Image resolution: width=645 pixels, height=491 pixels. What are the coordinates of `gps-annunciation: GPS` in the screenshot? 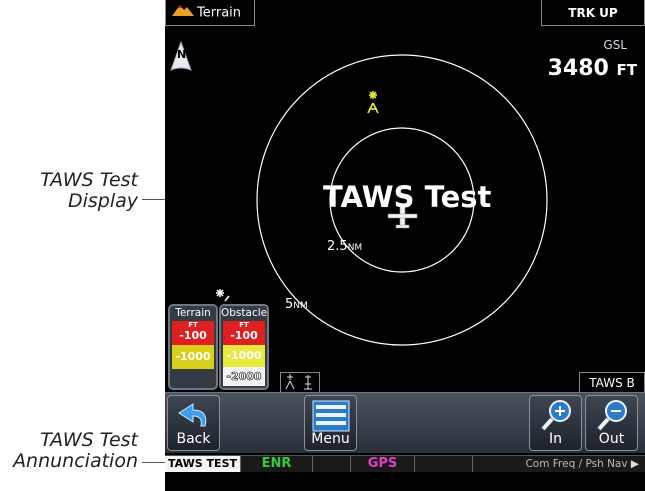 It's located at (383, 464).